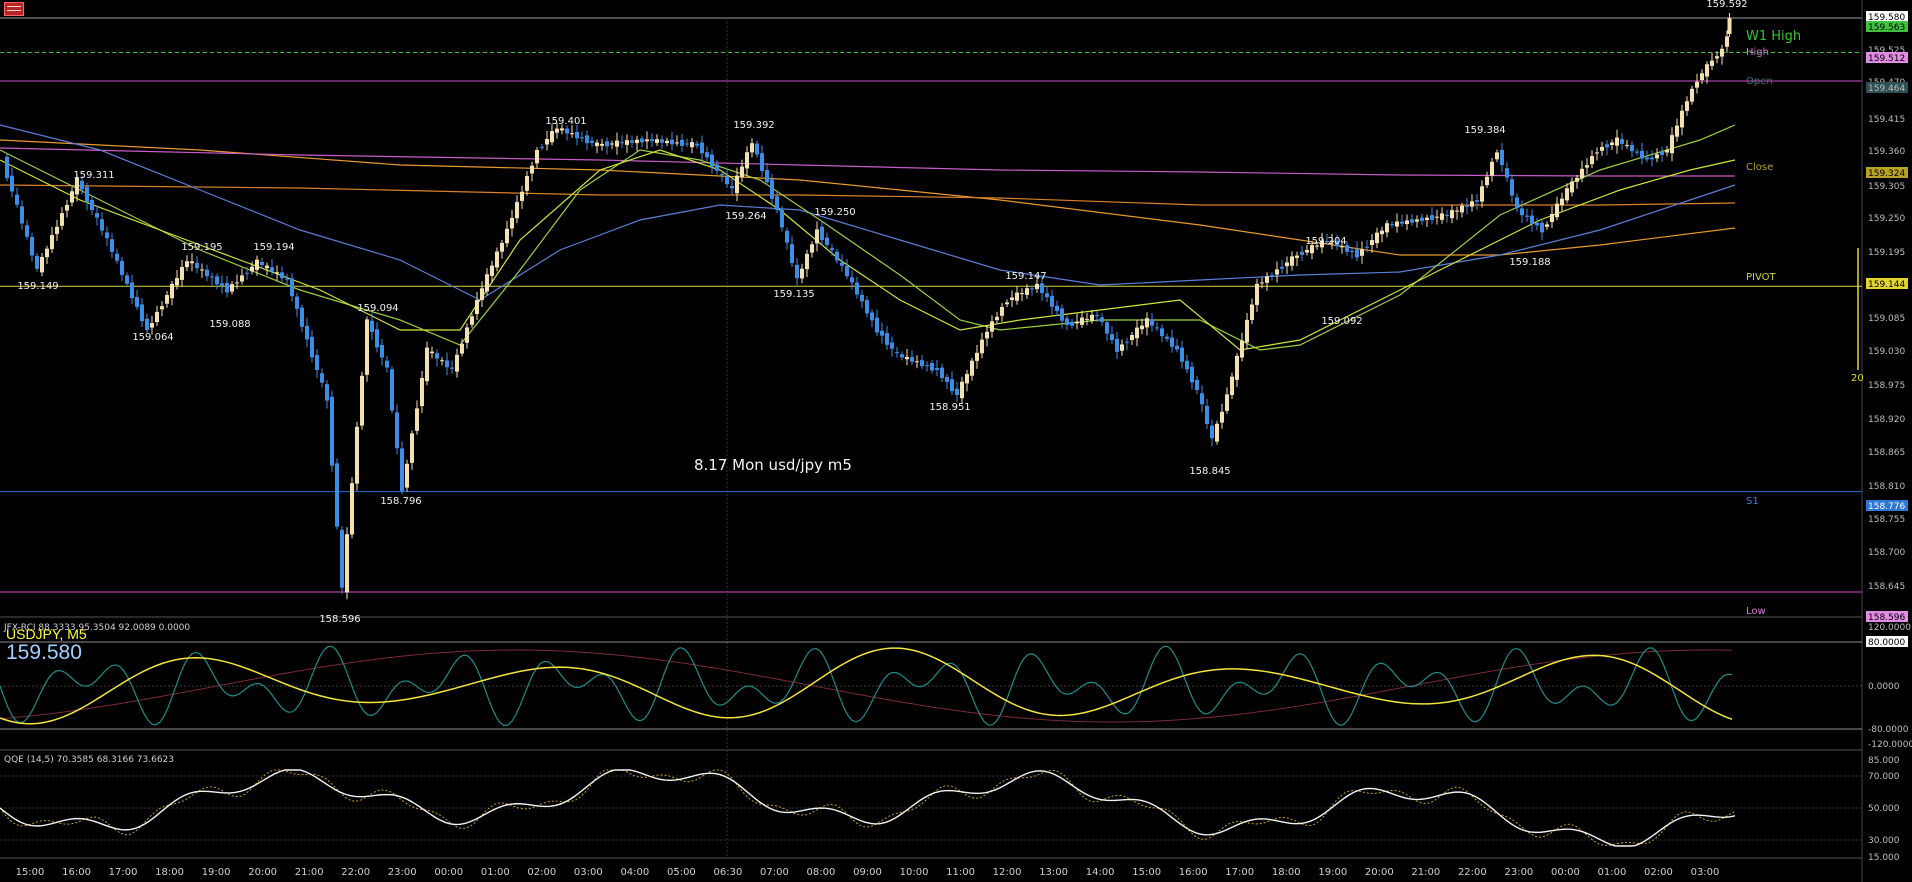 The height and width of the screenshot is (882, 1912). What do you see at coordinates (949, 407) in the screenshot?
I see `swing-label: 158.951` at bounding box center [949, 407].